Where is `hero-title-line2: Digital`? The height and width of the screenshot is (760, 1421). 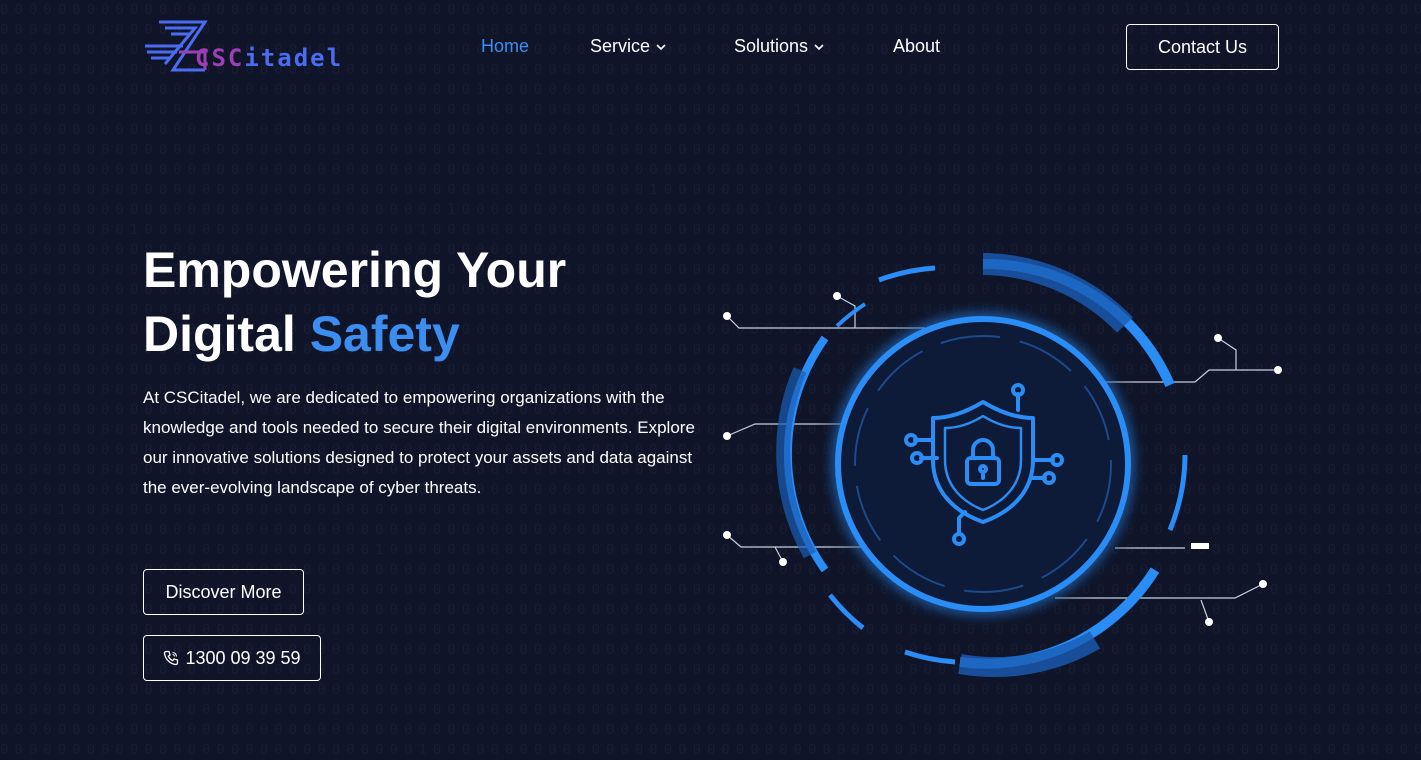 hero-title-line2: Digital is located at coordinates (226, 334).